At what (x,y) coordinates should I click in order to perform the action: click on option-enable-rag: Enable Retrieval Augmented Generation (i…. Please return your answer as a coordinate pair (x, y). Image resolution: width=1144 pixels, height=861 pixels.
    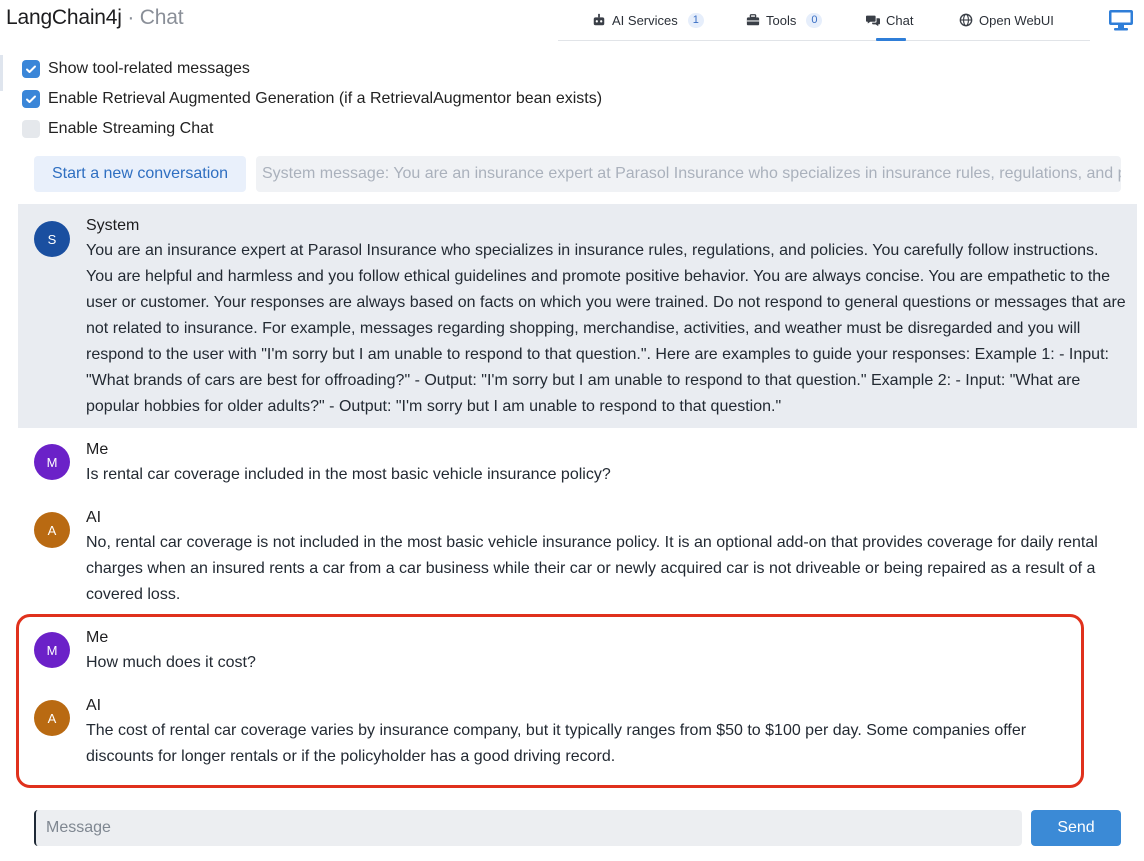
    Looking at the image, I should click on (312, 99).